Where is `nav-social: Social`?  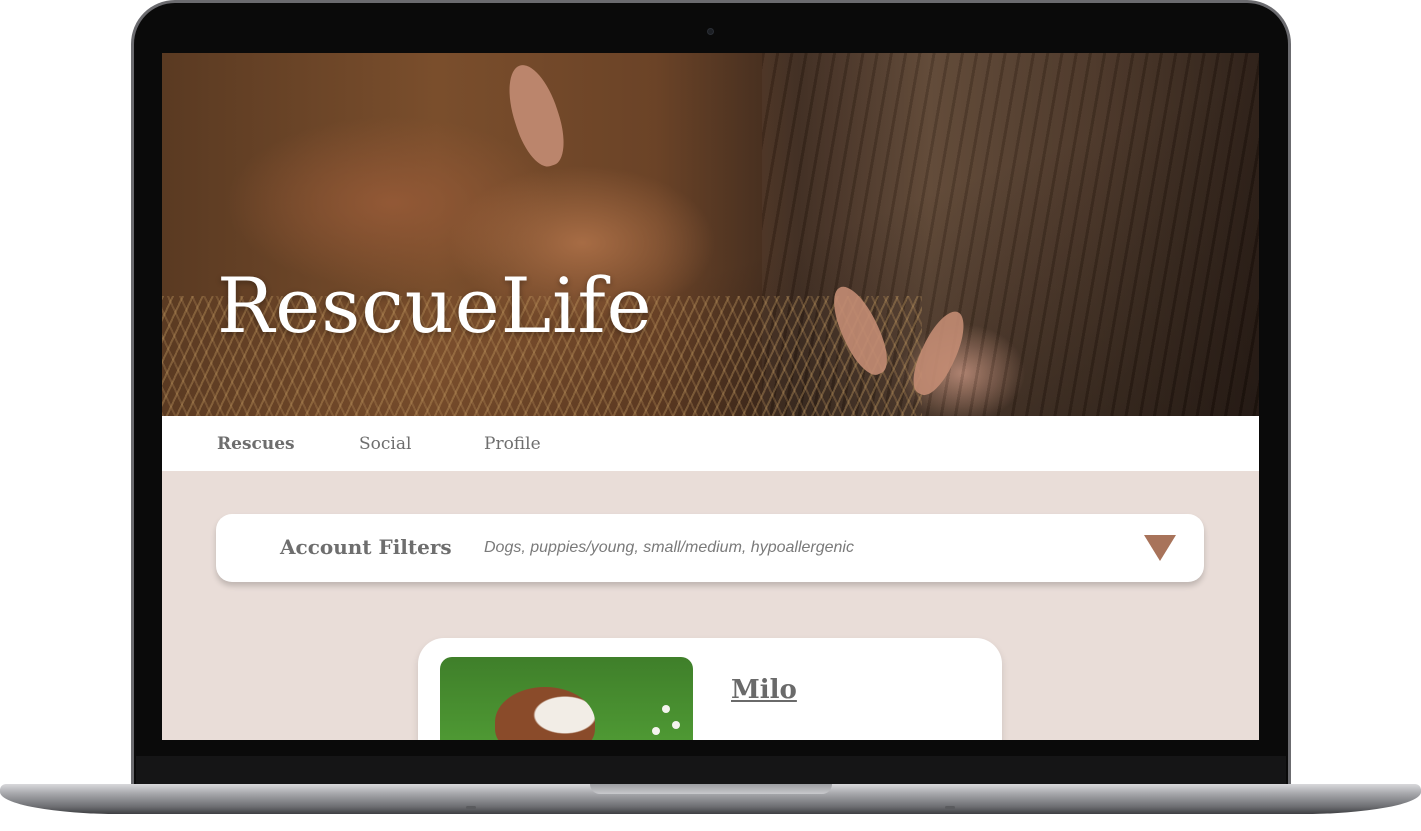 nav-social: Social is located at coordinates (385, 444).